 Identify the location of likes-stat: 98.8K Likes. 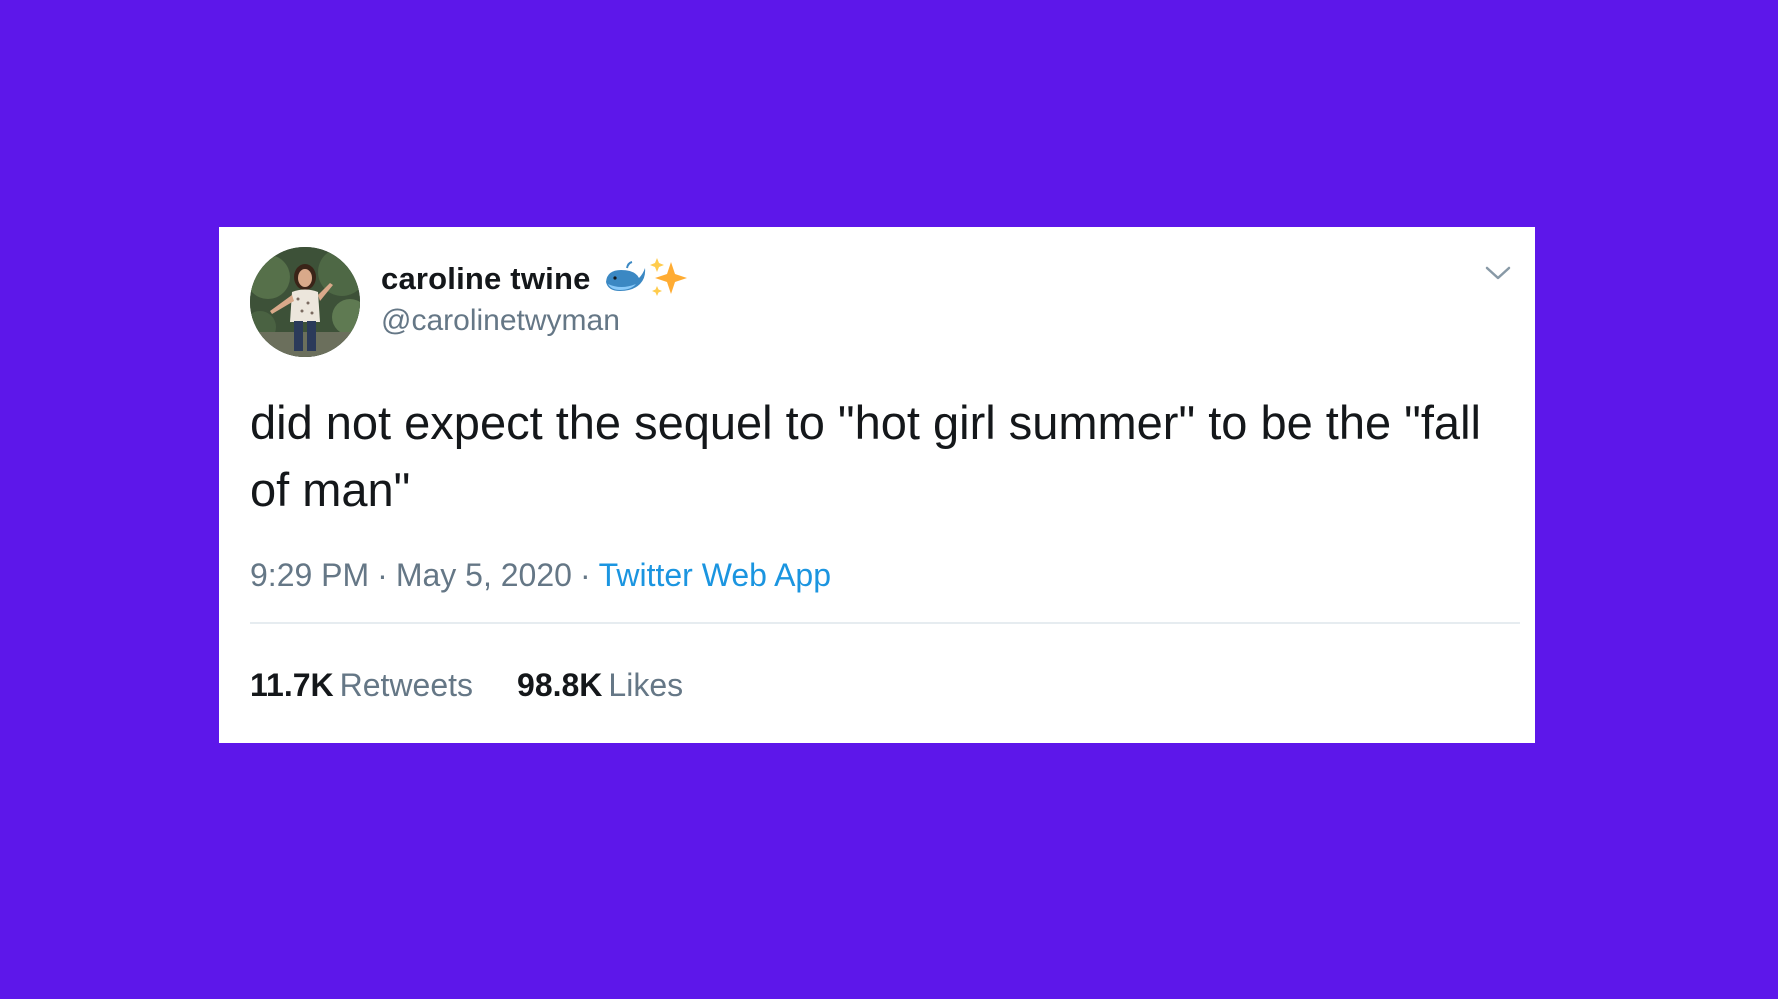
(600, 685).